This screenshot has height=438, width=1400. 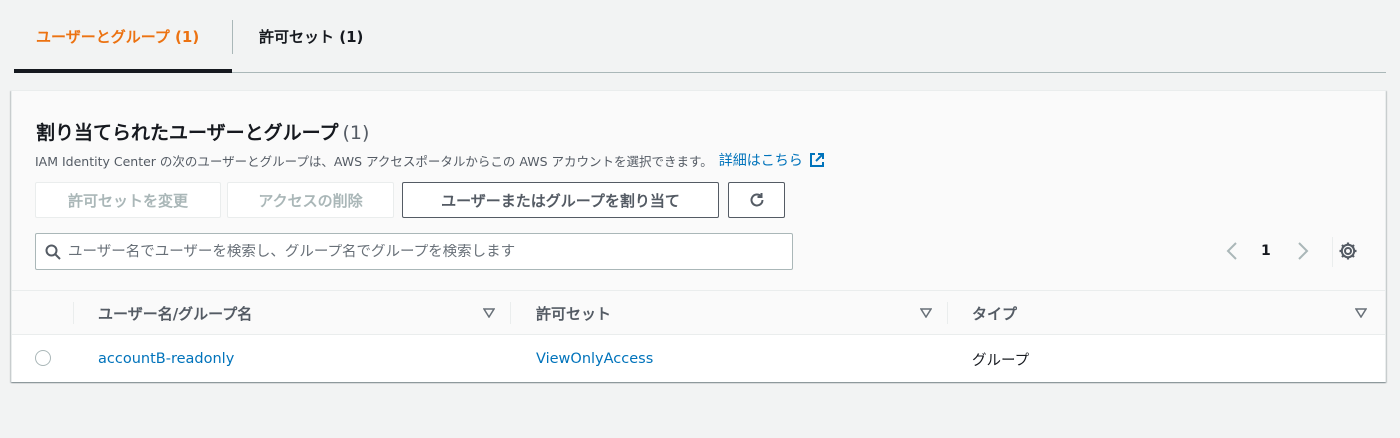 I want to click on remove-access-button: アクセスの削除, so click(x=310, y=200).